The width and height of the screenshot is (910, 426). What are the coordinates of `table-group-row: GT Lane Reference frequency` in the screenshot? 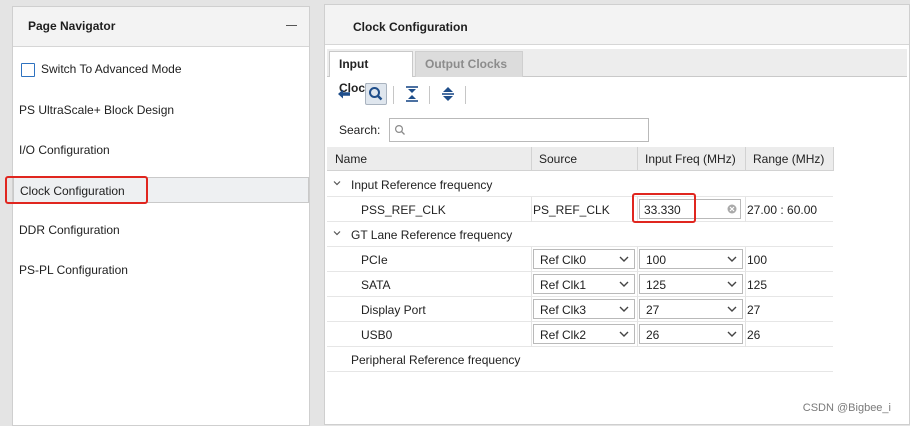 It's located at (580, 234).